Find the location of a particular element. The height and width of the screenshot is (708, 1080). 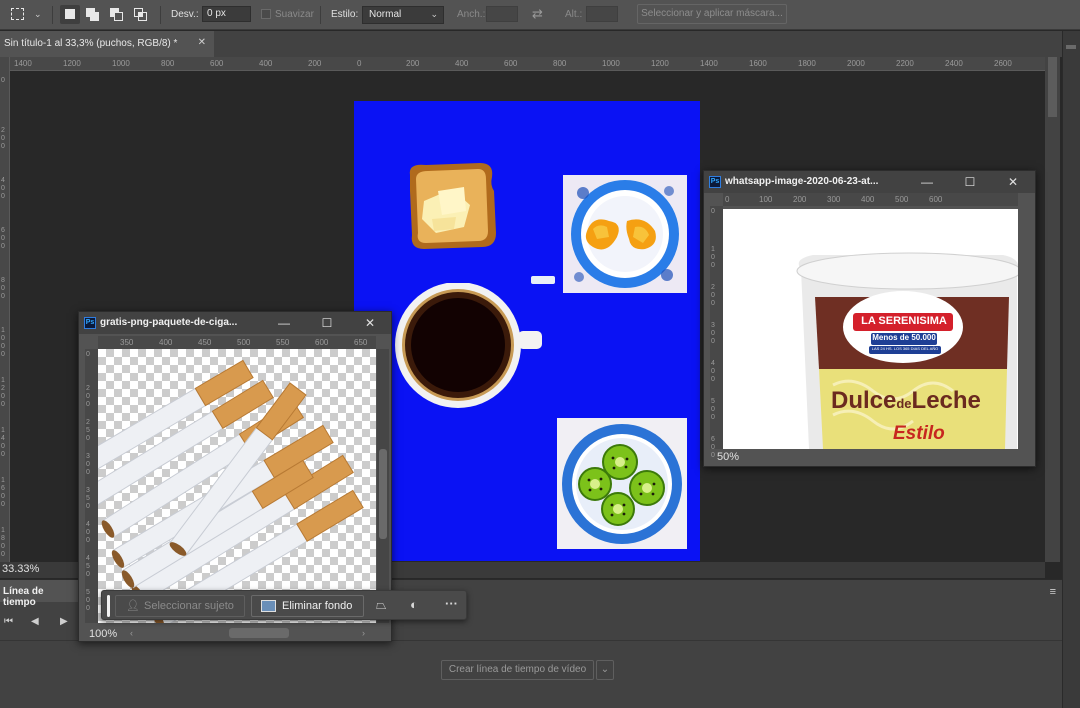

new-selection-icon is located at coordinates (70, 14).